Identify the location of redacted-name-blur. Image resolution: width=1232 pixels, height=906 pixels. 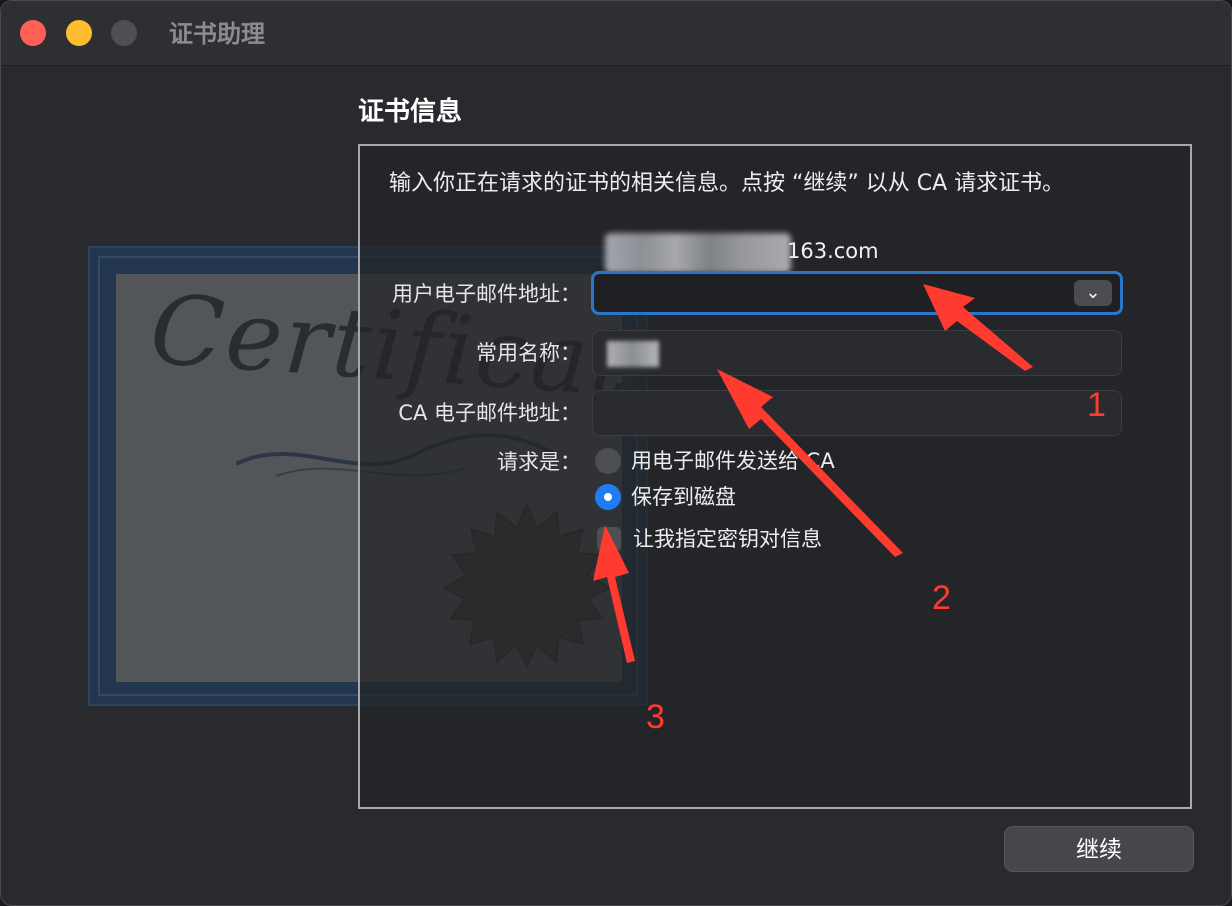
(633, 354).